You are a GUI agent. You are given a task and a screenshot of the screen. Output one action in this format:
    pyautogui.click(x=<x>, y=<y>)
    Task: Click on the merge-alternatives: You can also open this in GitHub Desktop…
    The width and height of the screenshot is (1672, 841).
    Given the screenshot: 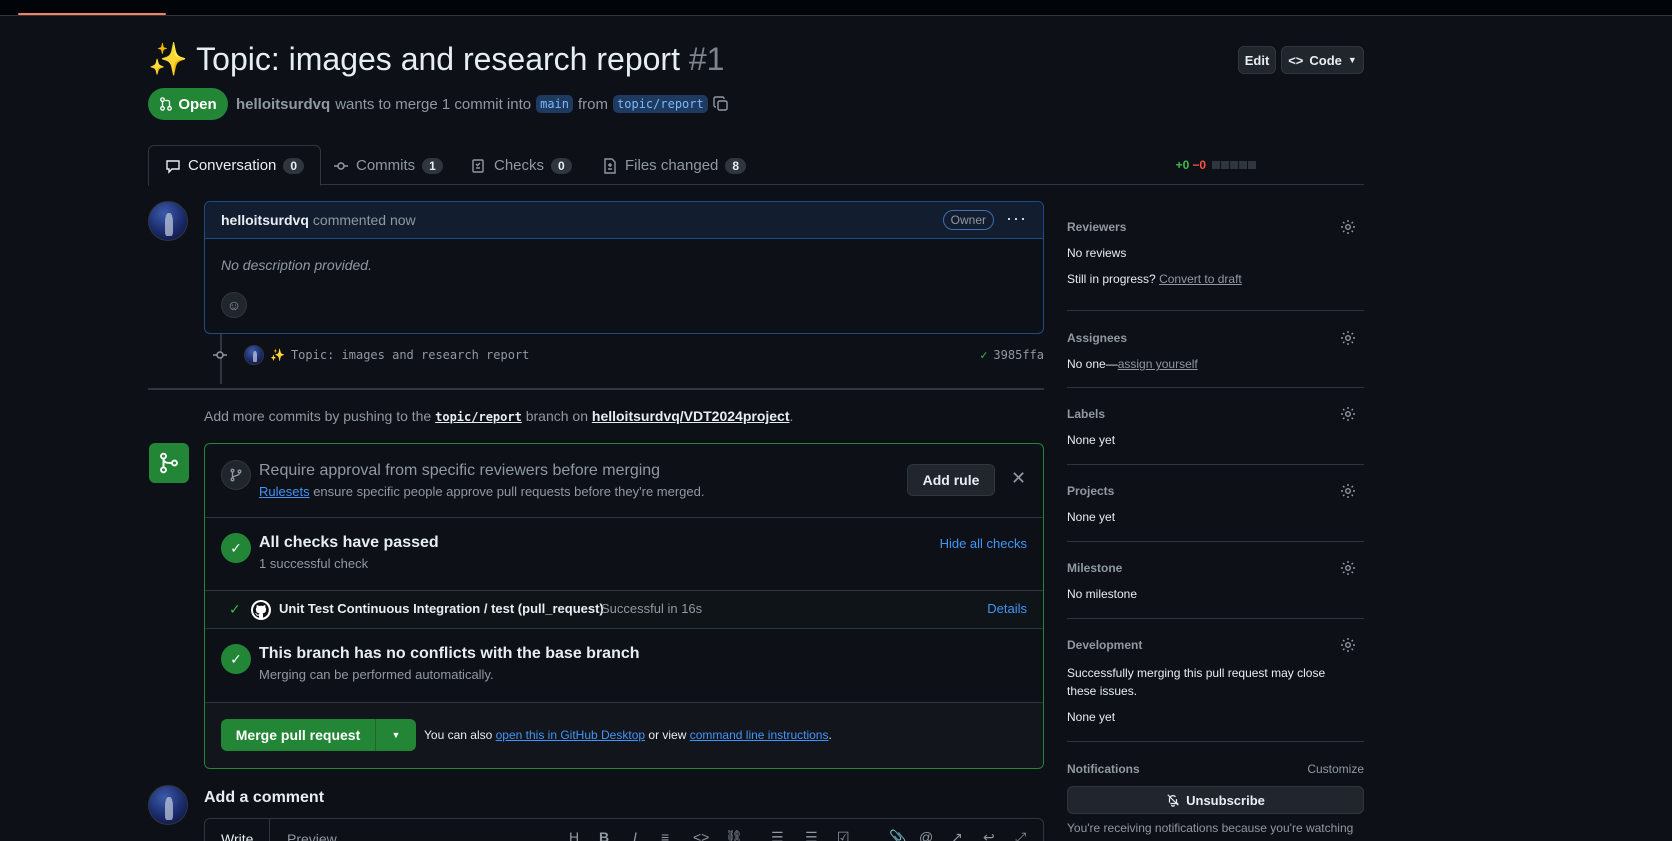 What is the action you would take?
    pyautogui.click(x=628, y=735)
    